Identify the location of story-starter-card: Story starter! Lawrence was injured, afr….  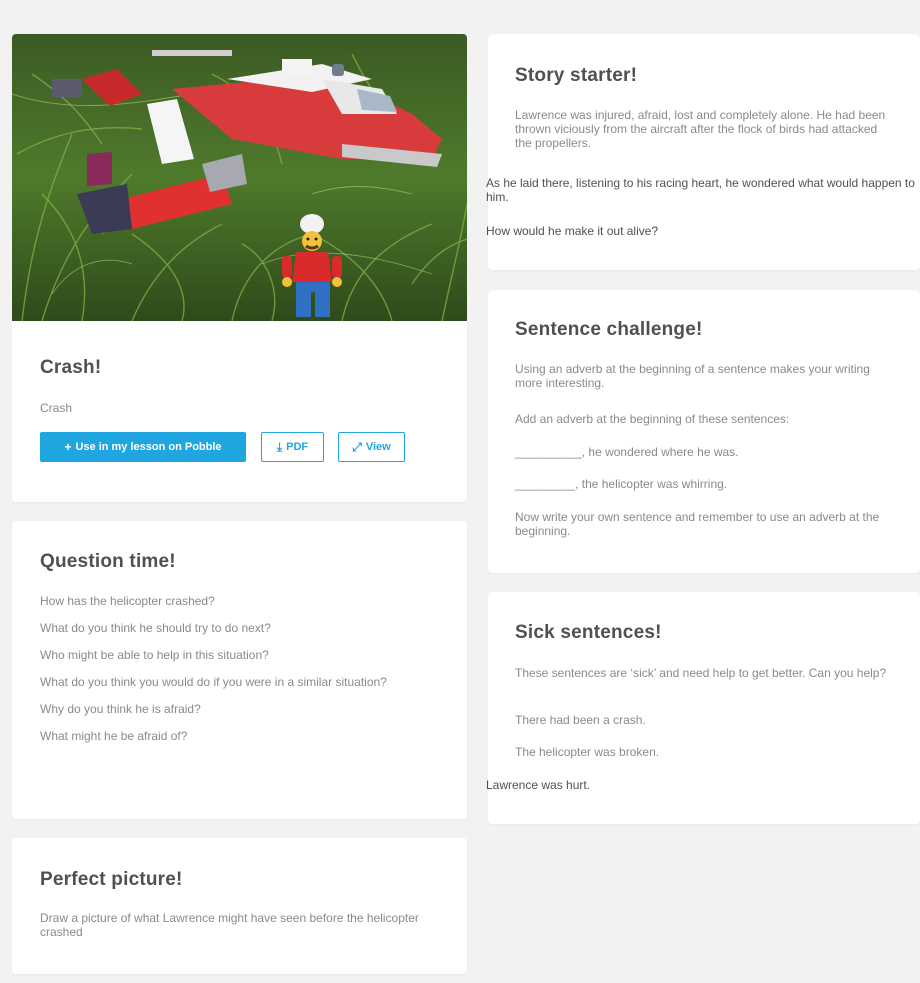
(703, 152).